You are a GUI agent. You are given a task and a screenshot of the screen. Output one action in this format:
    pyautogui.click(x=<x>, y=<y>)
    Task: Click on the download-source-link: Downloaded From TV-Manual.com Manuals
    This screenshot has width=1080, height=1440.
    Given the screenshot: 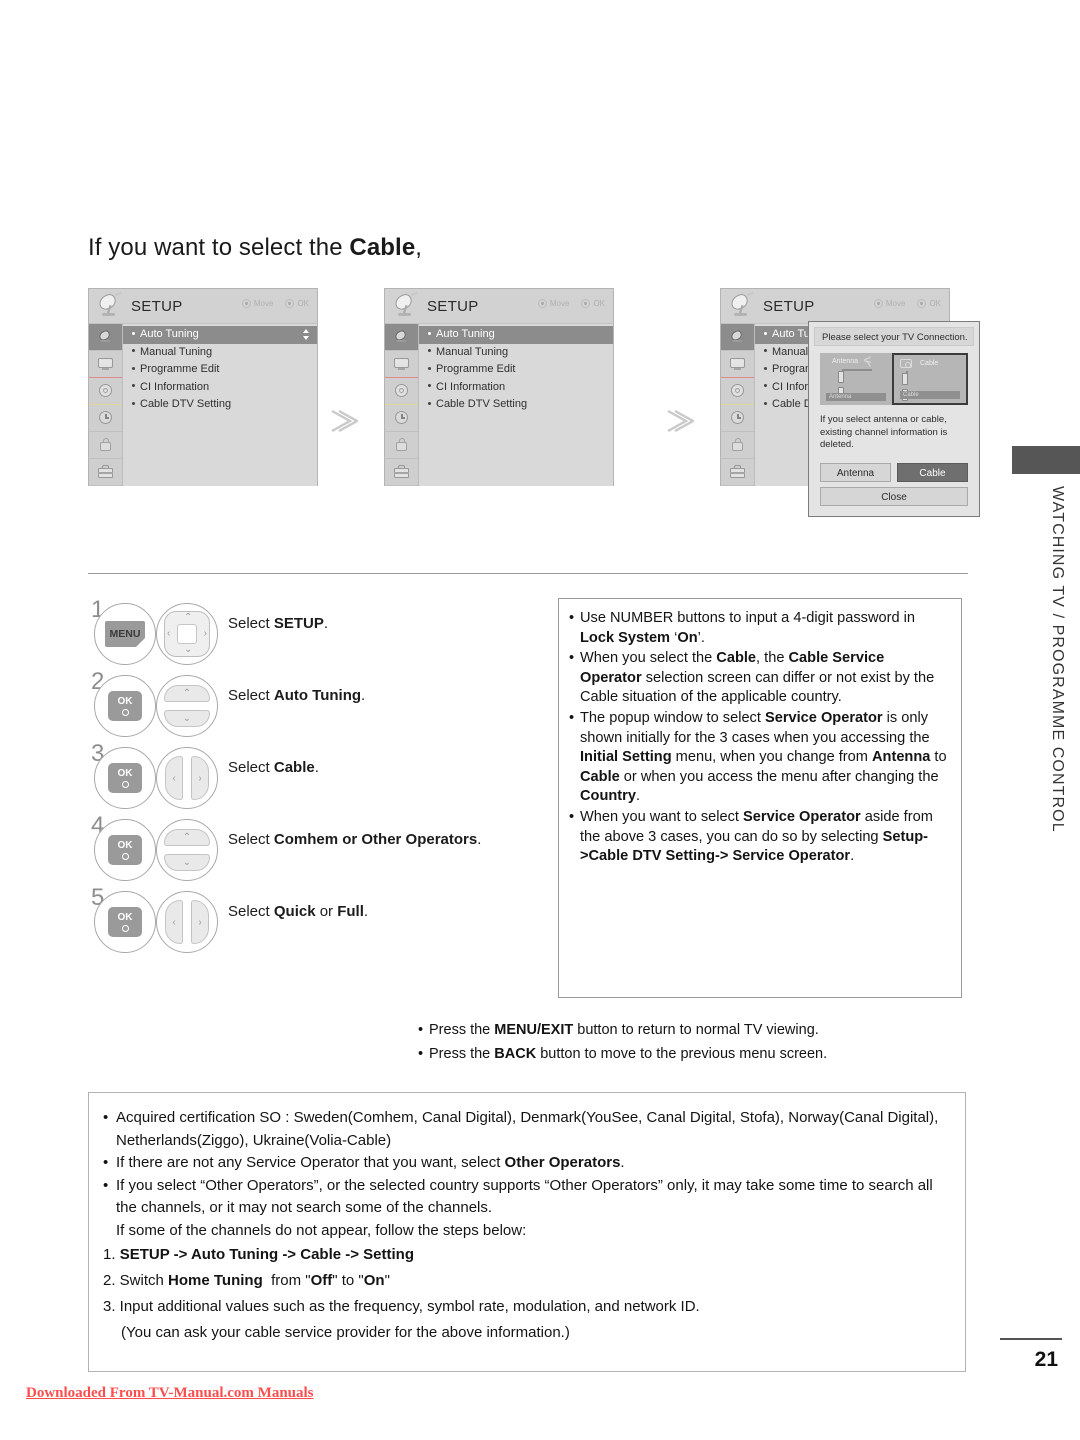 What is the action you would take?
    pyautogui.click(x=170, y=1393)
    